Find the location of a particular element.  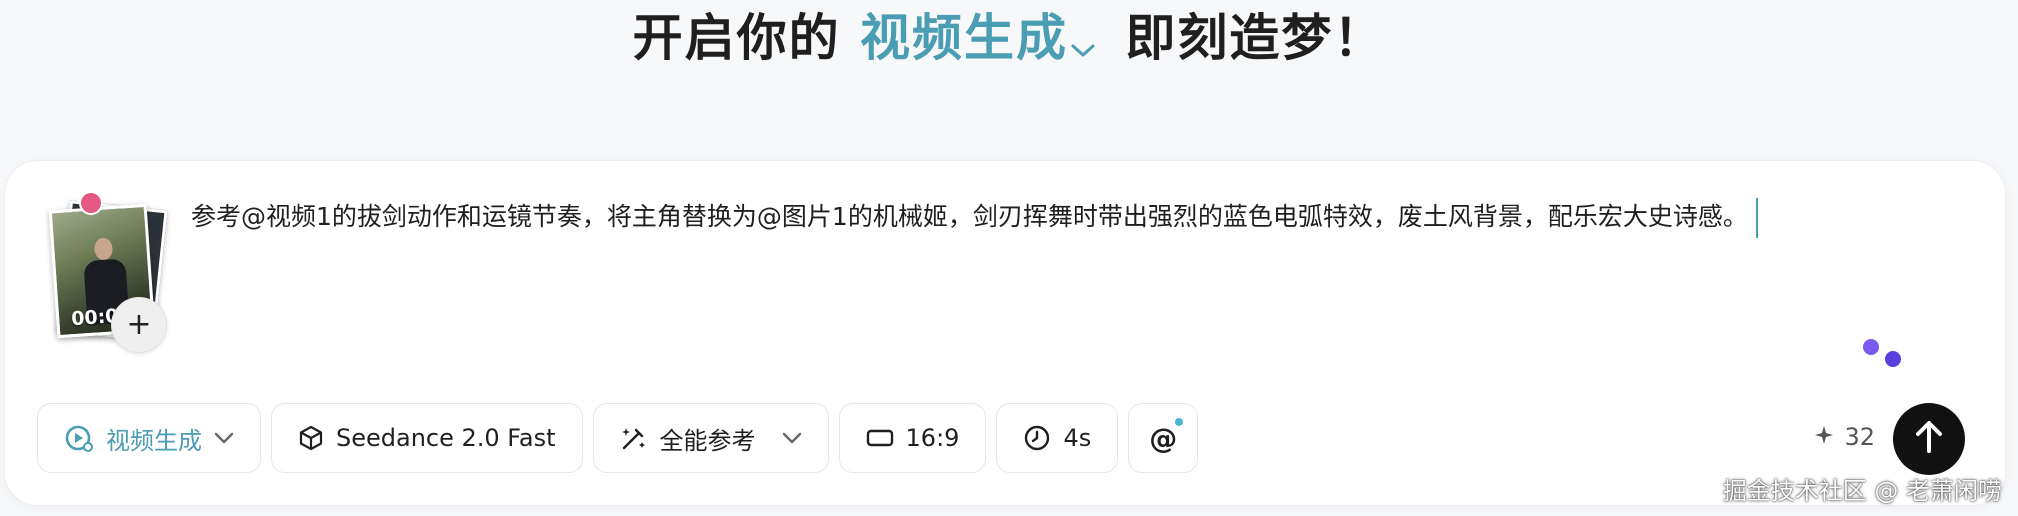

aspect-ratio-icon is located at coordinates (880, 438).